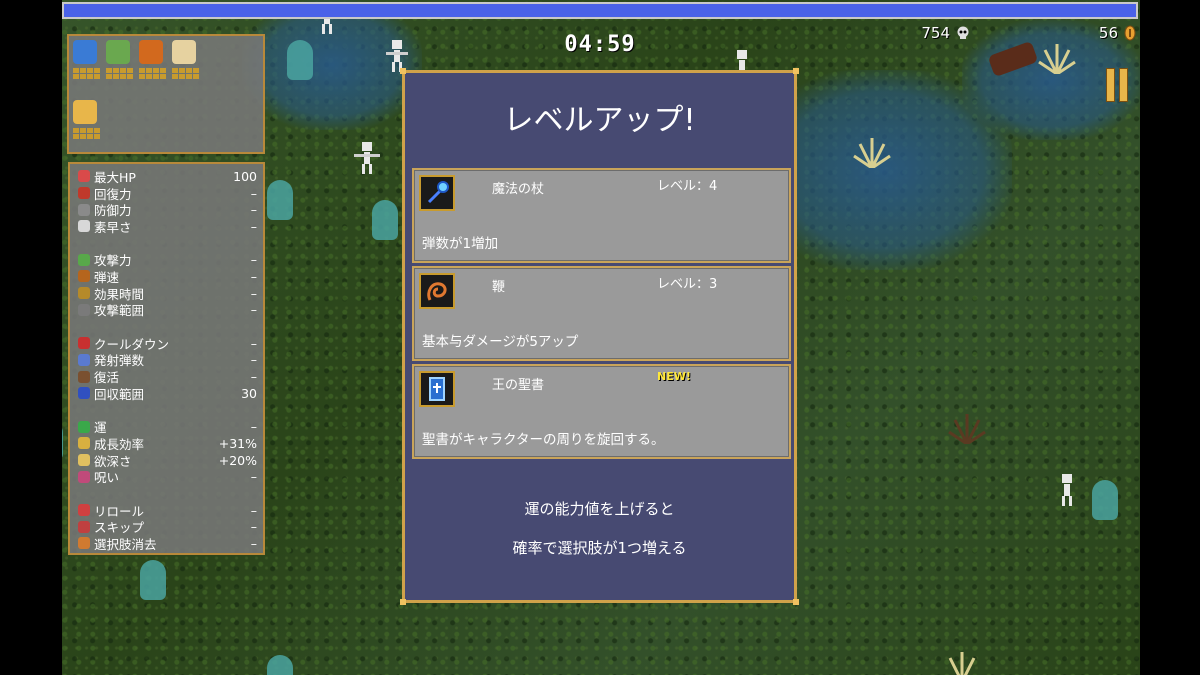 Image resolution: width=1200 pixels, height=675 pixels. I want to click on revival-icon, so click(84, 376).